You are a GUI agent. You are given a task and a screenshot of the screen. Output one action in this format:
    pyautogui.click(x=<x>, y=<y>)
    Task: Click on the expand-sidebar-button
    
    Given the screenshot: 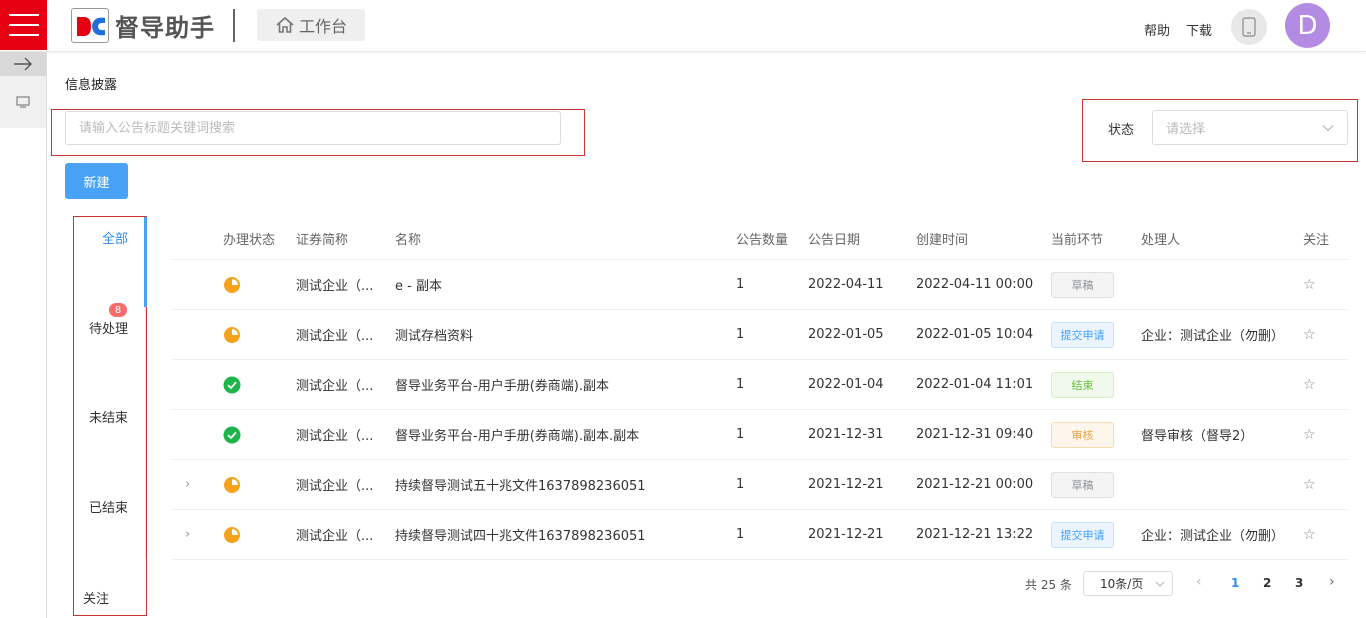 What is the action you would take?
    pyautogui.click(x=23, y=64)
    